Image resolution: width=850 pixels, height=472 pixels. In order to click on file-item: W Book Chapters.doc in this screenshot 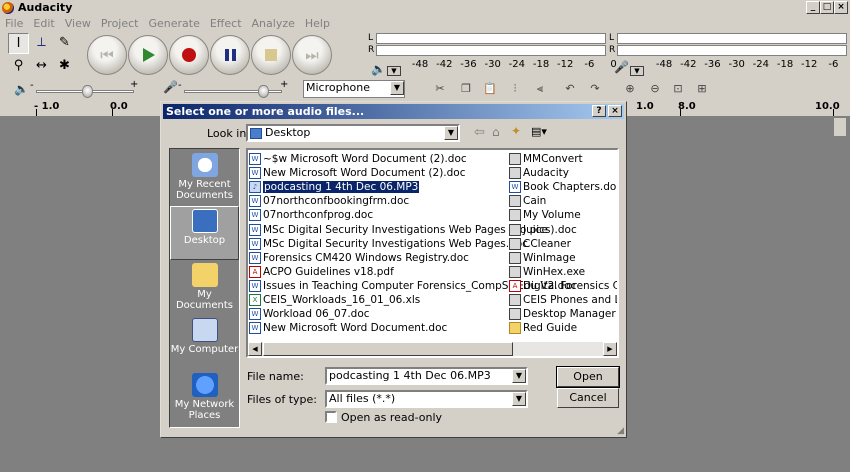, I will do `click(563, 187)`.